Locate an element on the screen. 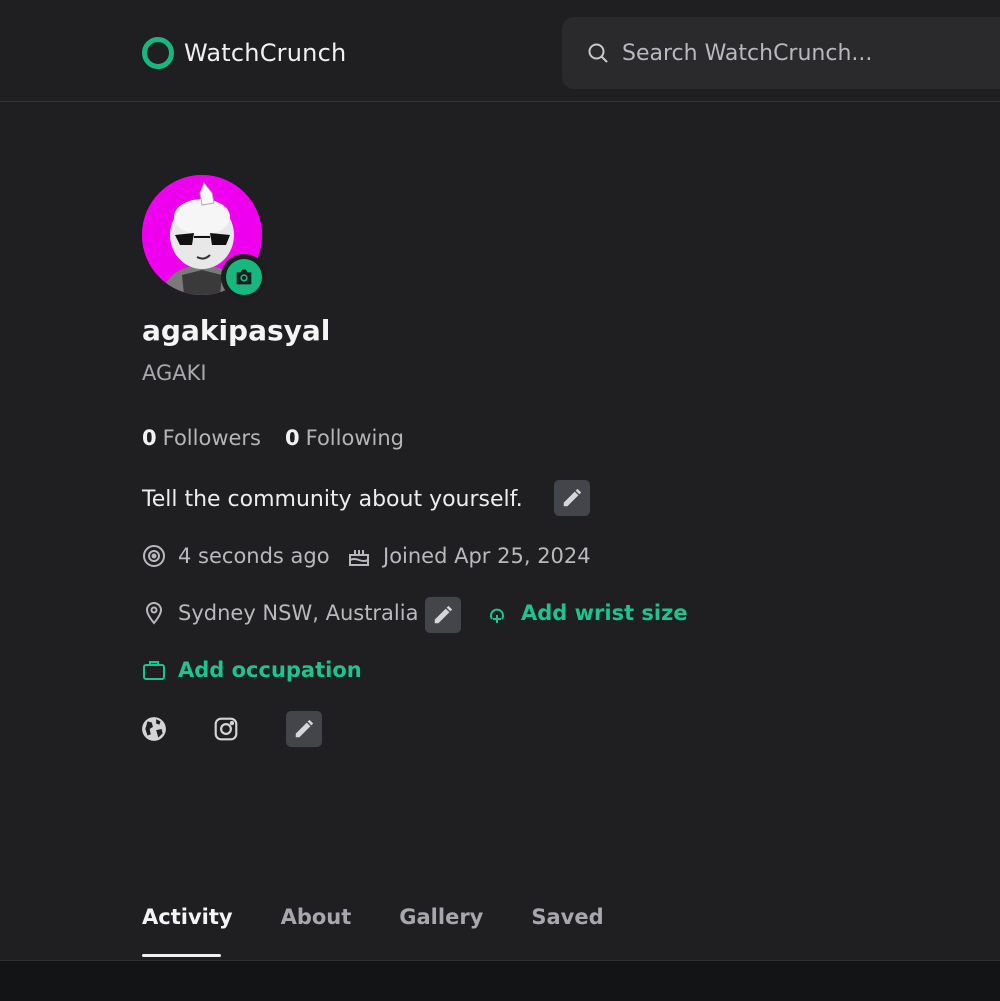 This screenshot has width=1000, height=1001. last-active-text: 4 seconds ago is located at coordinates (254, 556).